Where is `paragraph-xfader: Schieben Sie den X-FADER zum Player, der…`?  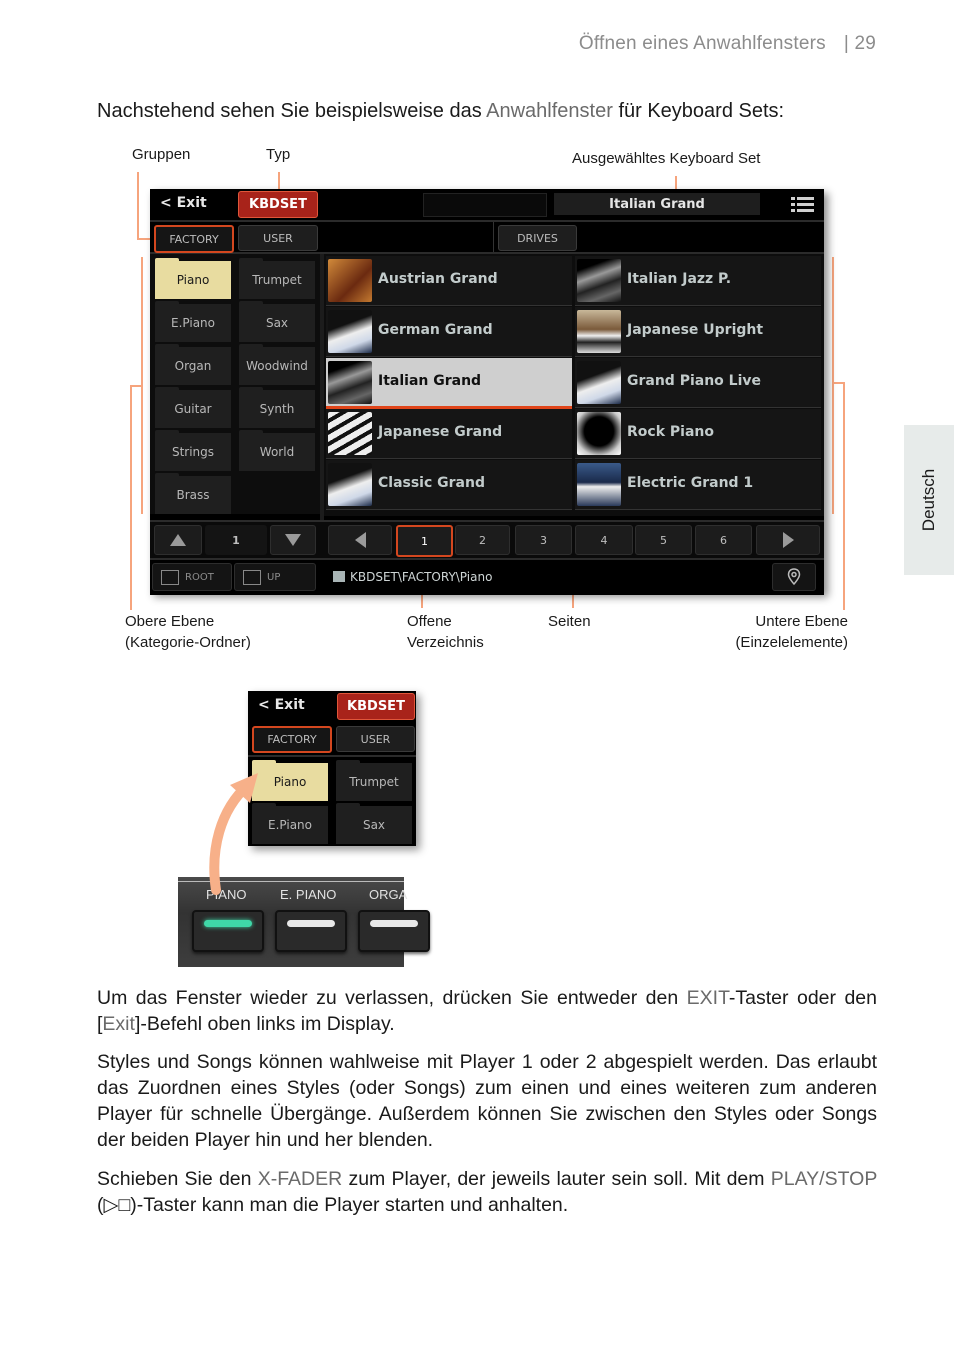
paragraph-xfader: Schieben Sie den X-FADER zum Player, der… is located at coordinates (487, 1192).